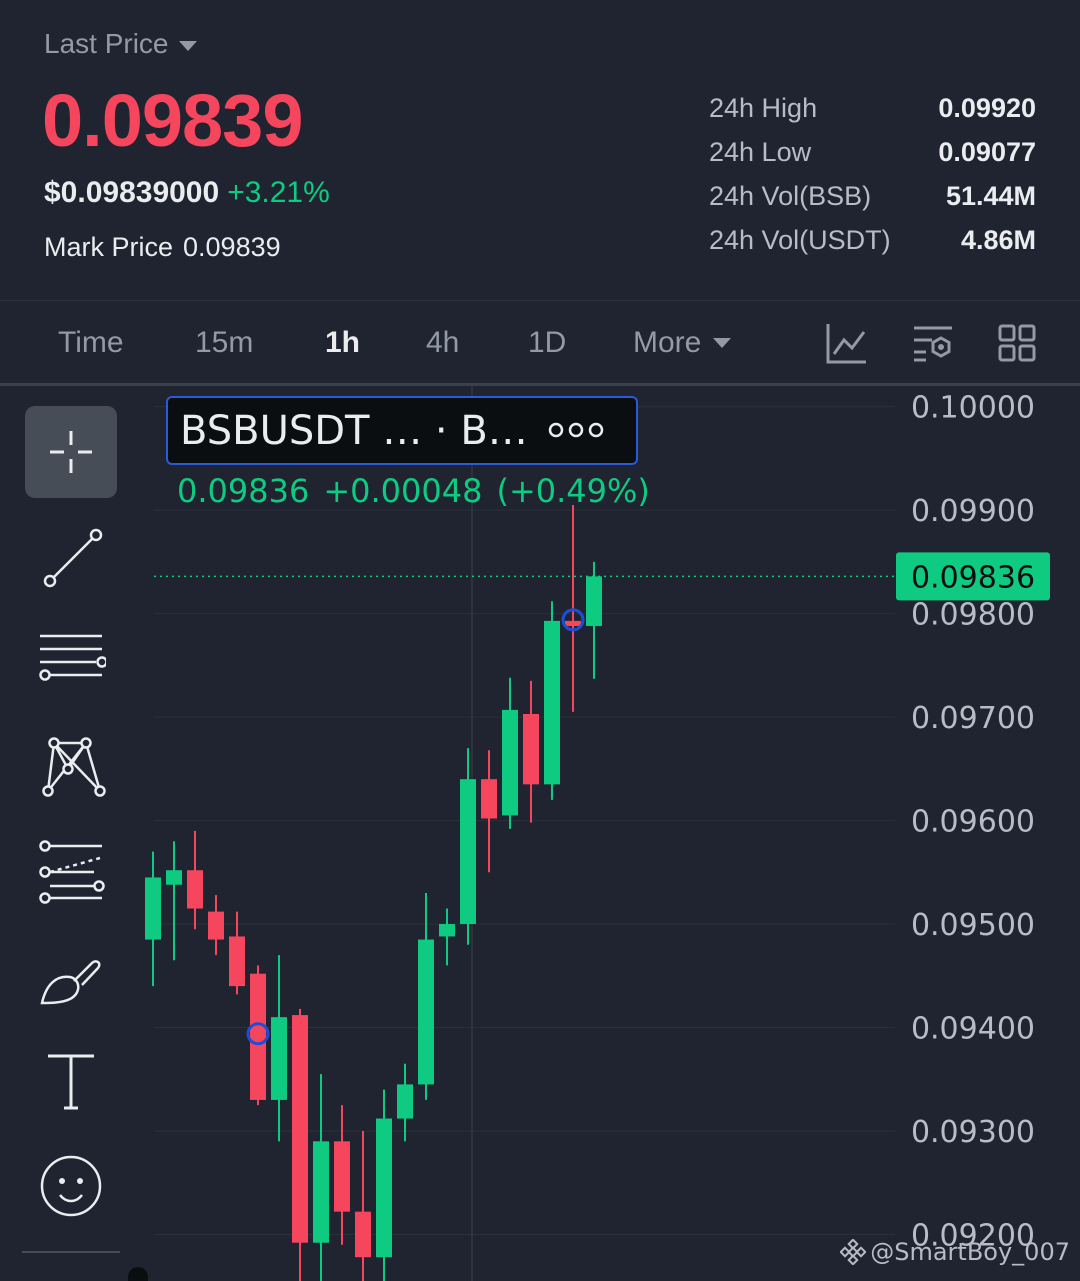 This screenshot has width=1080, height=1281. I want to click on more-options-icon, so click(576, 430).